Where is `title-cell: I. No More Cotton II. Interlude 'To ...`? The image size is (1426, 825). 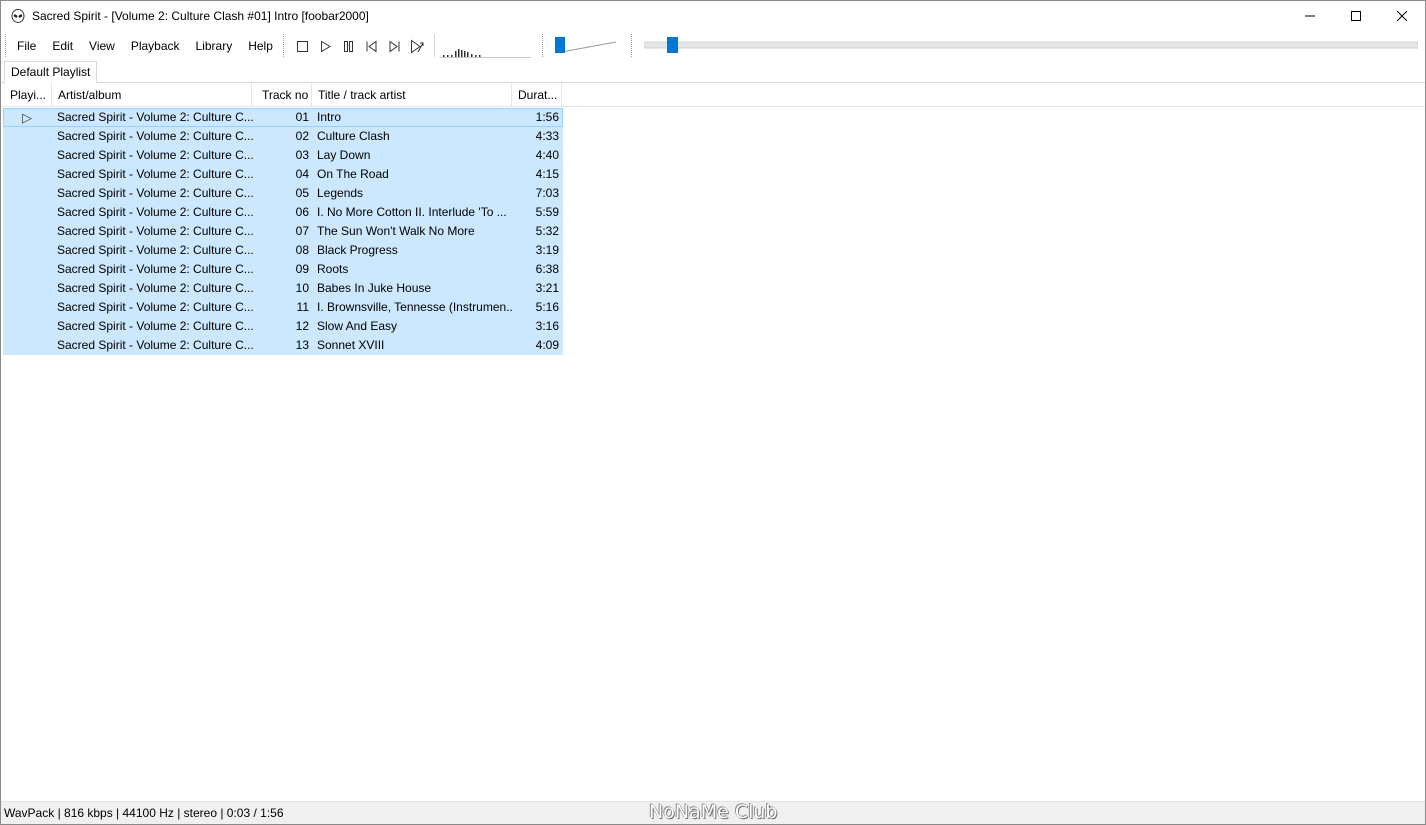
title-cell: I. No More Cotton II. Interlude 'To ... is located at coordinates (412, 212).